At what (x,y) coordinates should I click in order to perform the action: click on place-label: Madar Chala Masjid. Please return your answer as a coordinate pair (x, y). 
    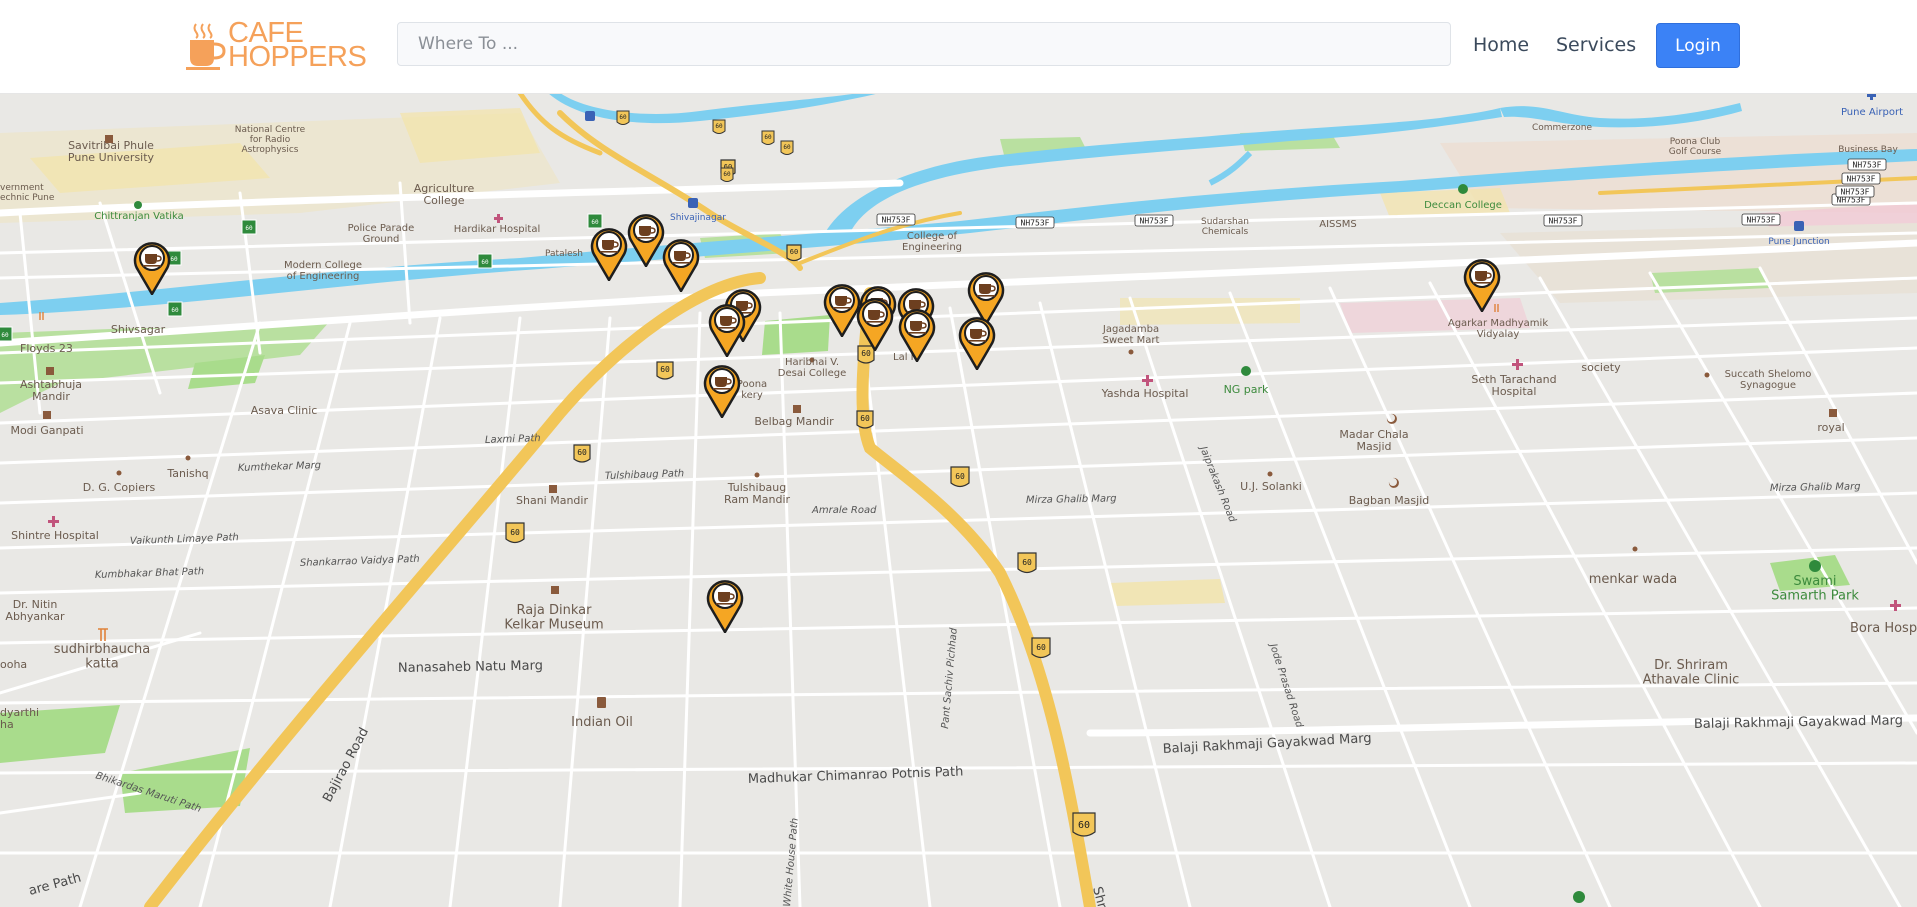
    Looking at the image, I should click on (1373, 440).